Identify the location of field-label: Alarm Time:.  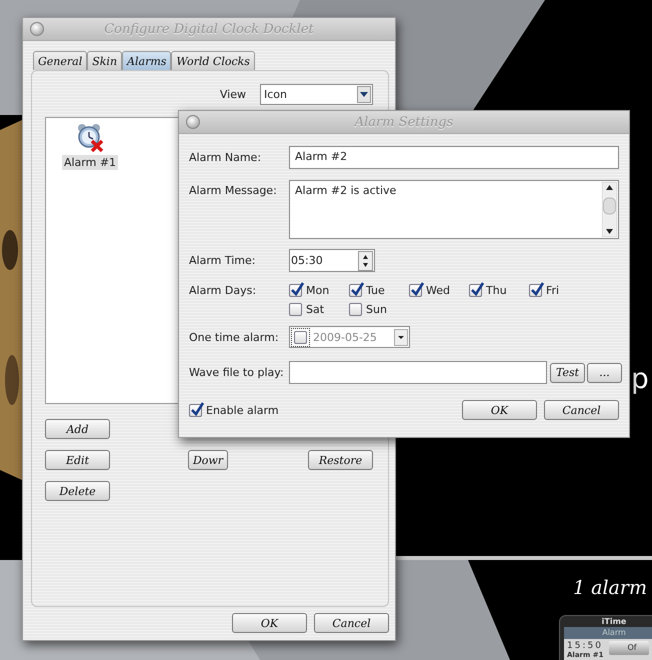
(222, 260).